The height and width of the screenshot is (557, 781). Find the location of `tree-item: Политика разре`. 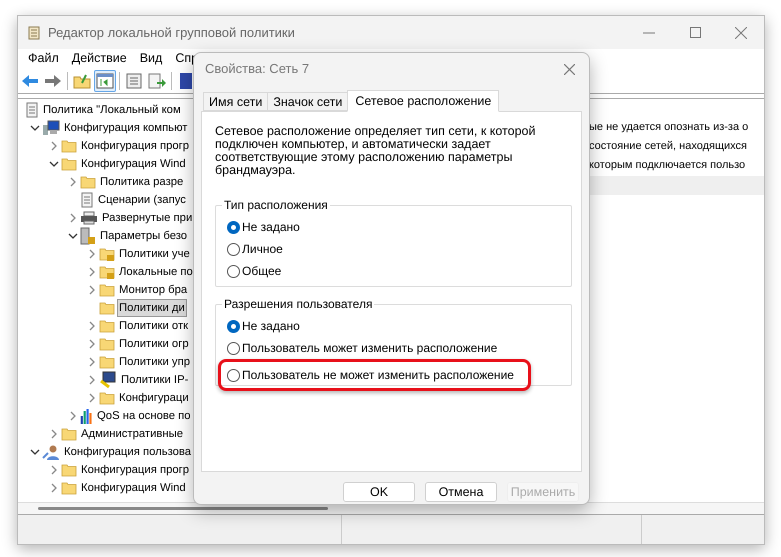

tree-item: Политика разре is located at coordinates (142, 182).